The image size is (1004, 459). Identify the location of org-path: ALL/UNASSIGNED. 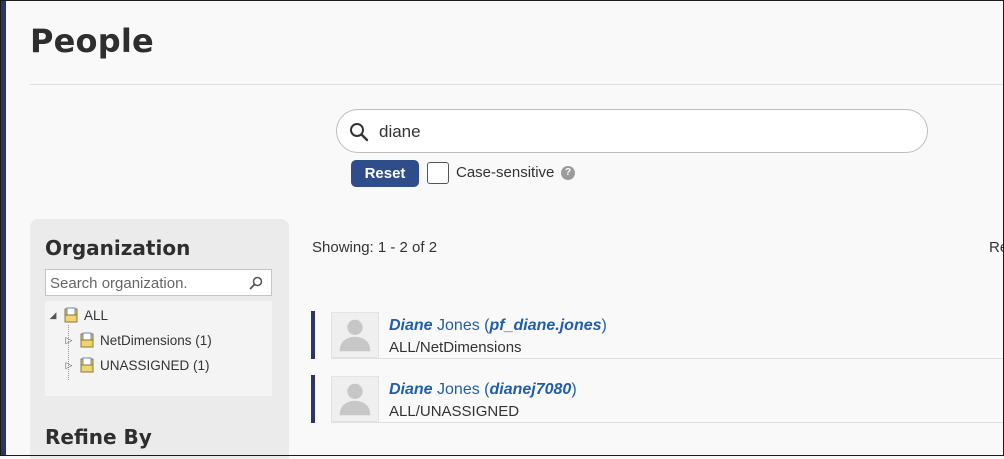
(454, 411).